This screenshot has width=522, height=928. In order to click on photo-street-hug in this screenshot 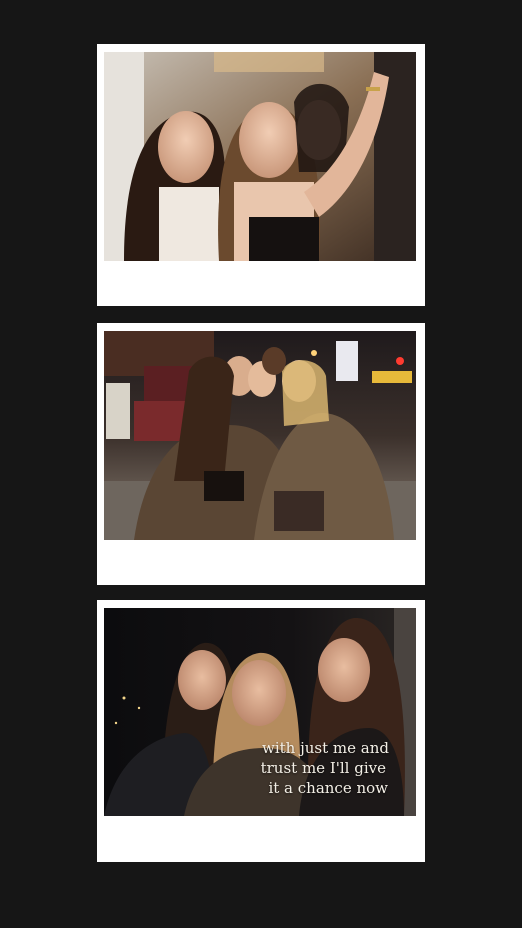, I will do `click(260, 435)`.